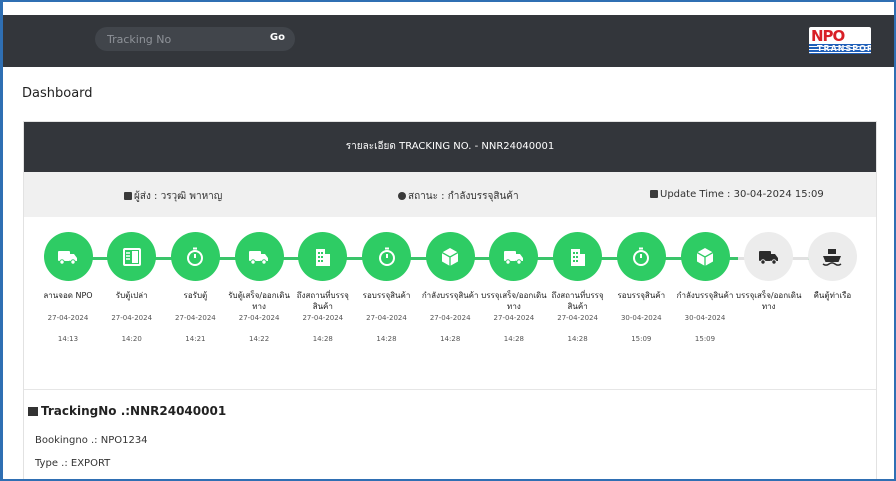  Describe the element at coordinates (178, 196) in the screenshot. I see `sender-text: ผู้ส่ง : วรวุฒิ พาหาญ` at that location.